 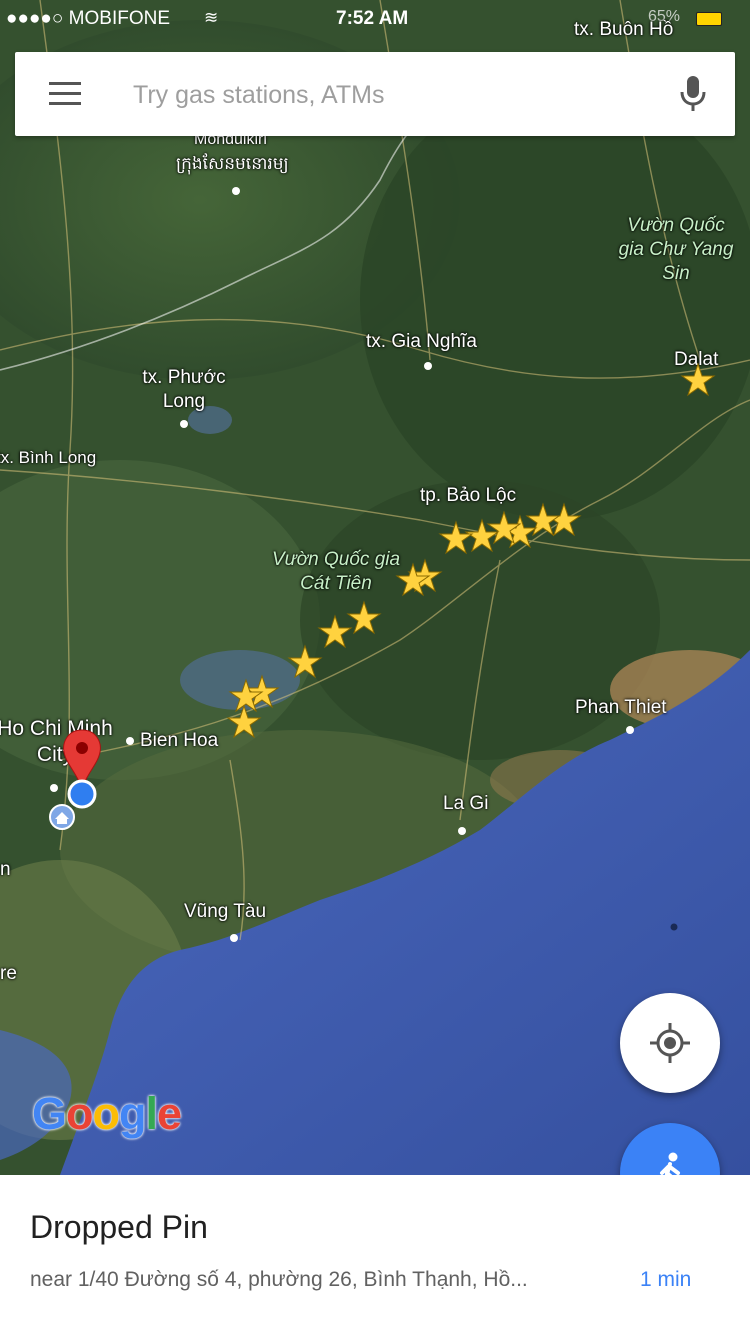 What do you see at coordinates (665, 1280) in the screenshot?
I see `travel-time: 1 min` at bounding box center [665, 1280].